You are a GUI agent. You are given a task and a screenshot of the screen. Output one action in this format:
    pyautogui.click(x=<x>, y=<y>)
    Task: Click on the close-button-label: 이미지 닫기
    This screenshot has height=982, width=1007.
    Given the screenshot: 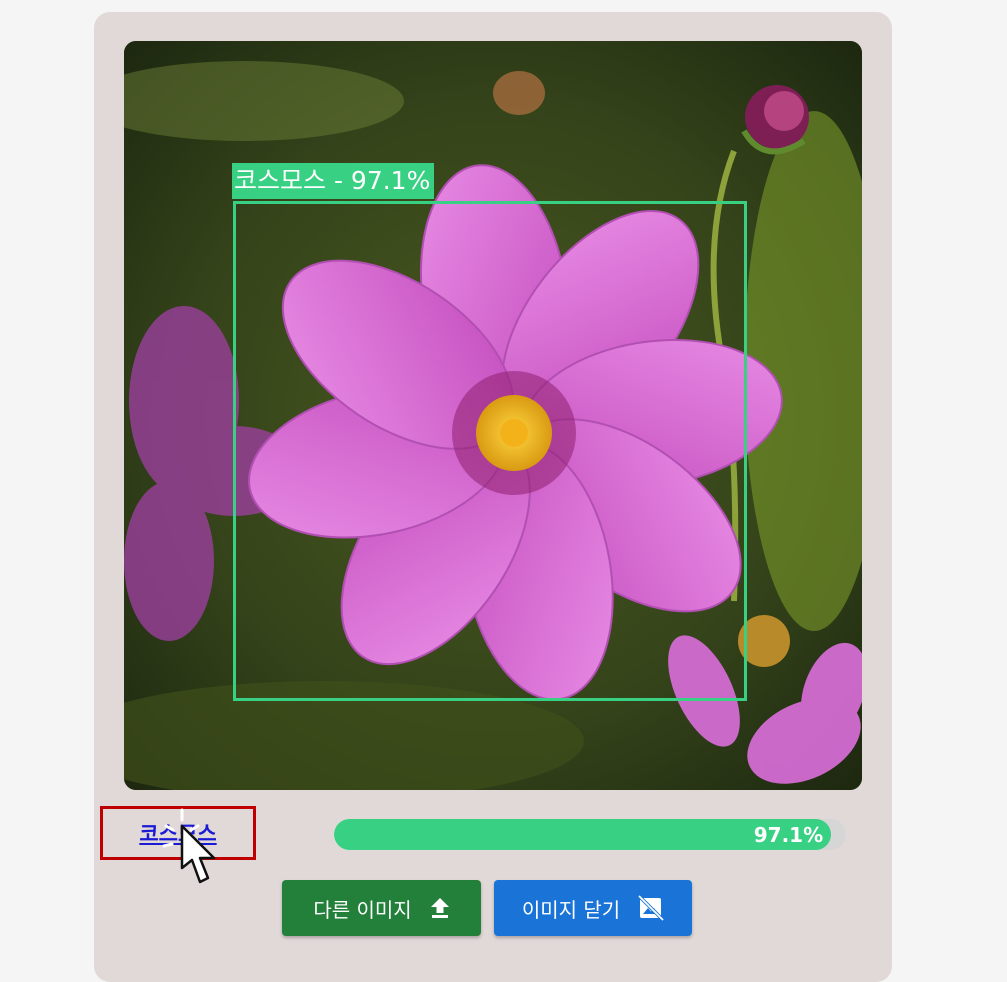 What is the action you would take?
    pyautogui.click(x=571, y=909)
    